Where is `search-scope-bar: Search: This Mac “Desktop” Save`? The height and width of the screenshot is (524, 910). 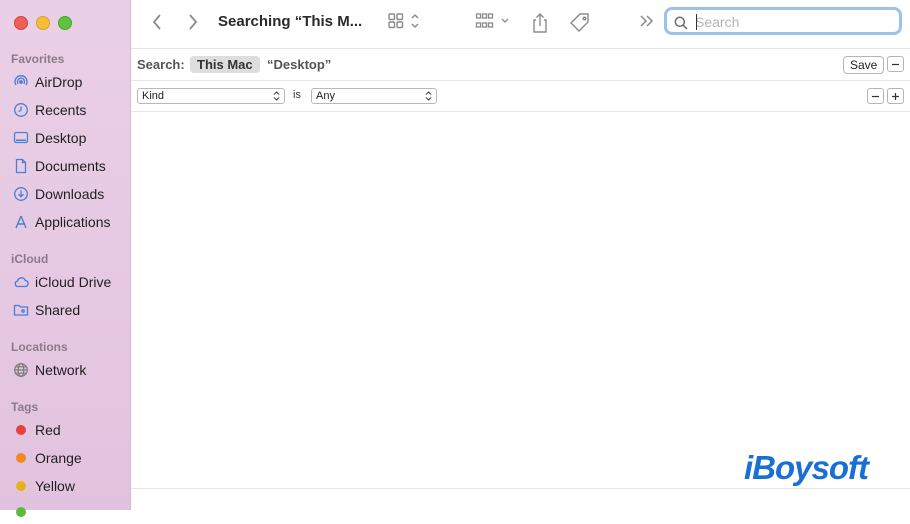 search-scope-bar: Search: This Mac “Desktop” Save is located at coordinates (520, 65).